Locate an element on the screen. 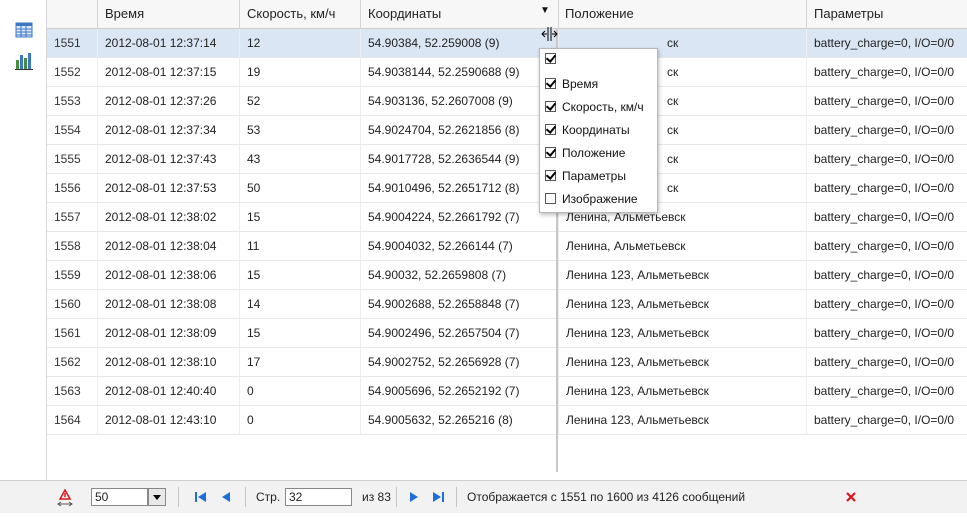 The height and width of the screenshot is (525, 967). speed-cell: 50 is located at coordinates (299, 188).